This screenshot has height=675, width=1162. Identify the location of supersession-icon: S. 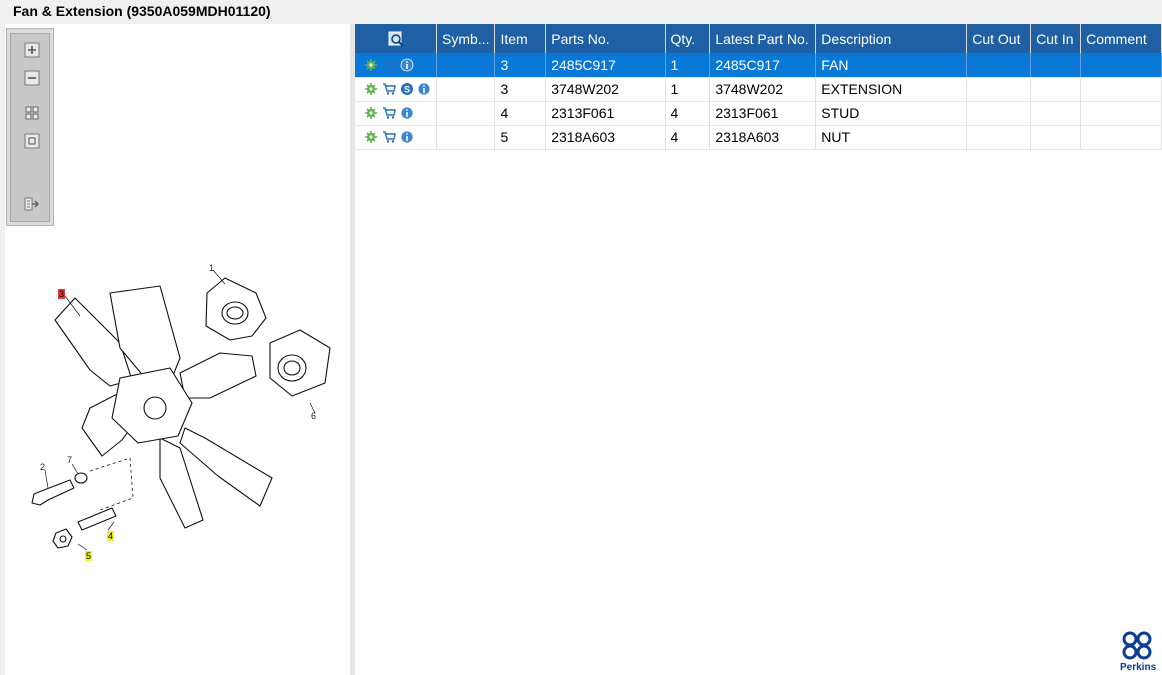
(407, 89).